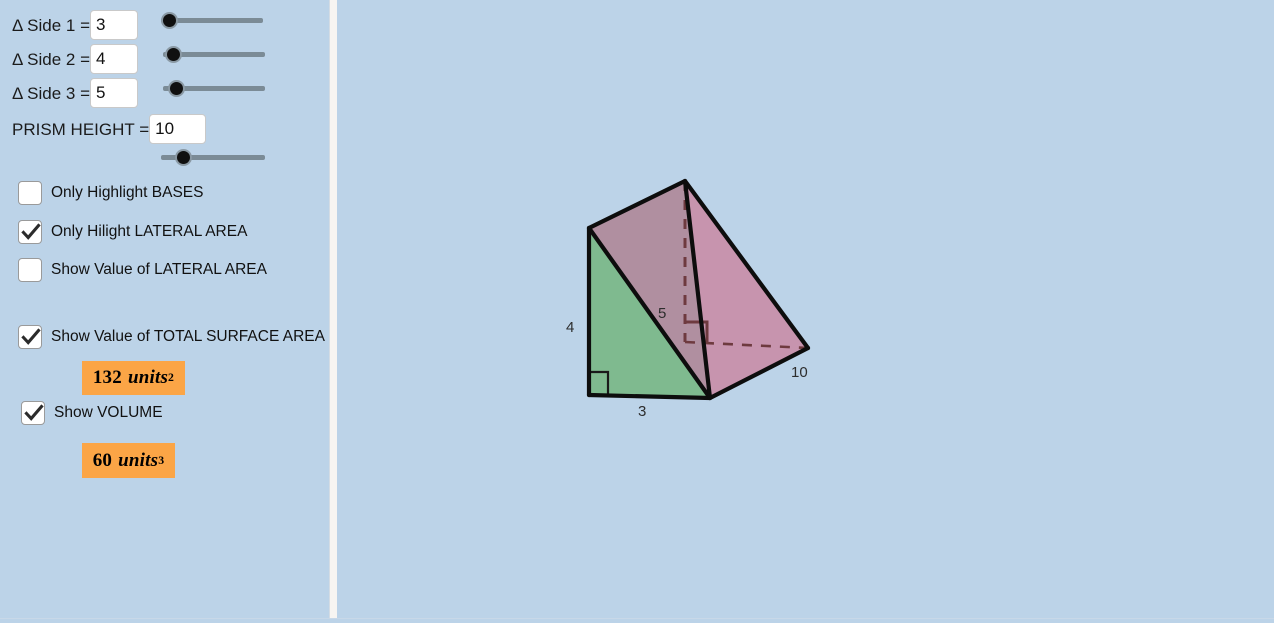 The height and width of the screenshot is (623, 1274). Describe the element at coordinates (159, 270) in the screenshot. I see `show-value-lateral-area-label: Show Value of LATERAL AREA` at that location.